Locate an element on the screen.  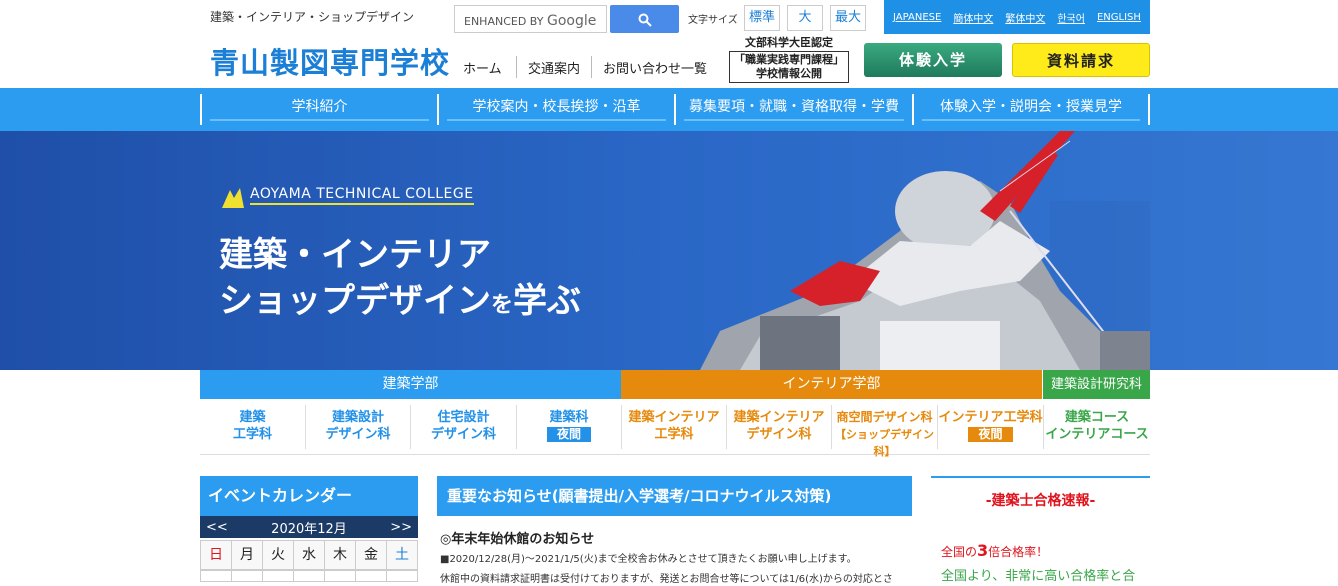
college-emblem-icon is located at coordinates (233, 198).